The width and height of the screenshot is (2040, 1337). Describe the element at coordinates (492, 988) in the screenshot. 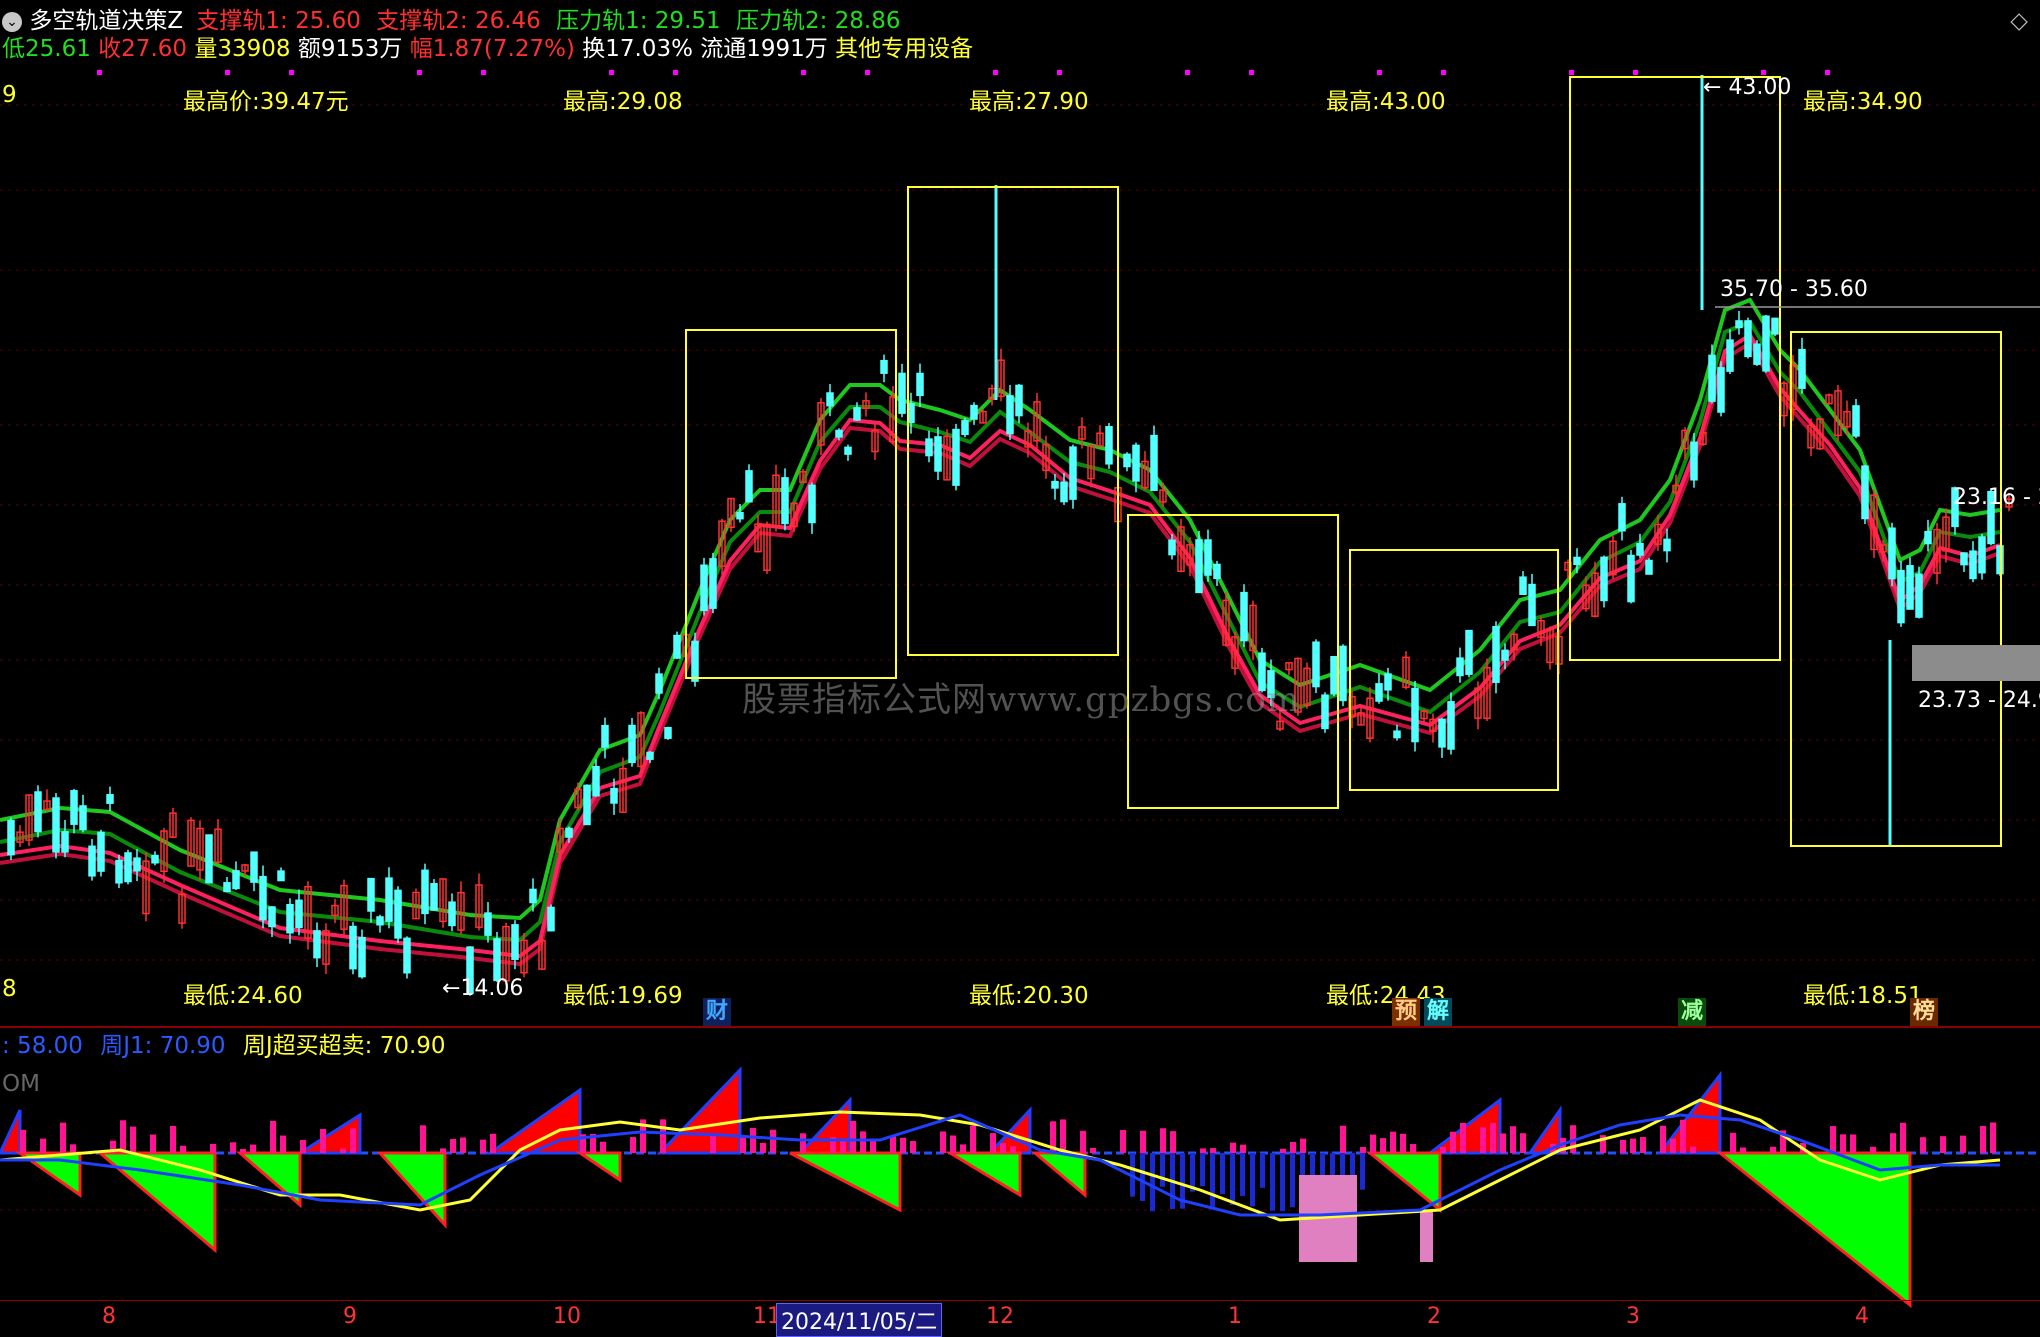

I see `trough-price-value: 14.06` at that location.